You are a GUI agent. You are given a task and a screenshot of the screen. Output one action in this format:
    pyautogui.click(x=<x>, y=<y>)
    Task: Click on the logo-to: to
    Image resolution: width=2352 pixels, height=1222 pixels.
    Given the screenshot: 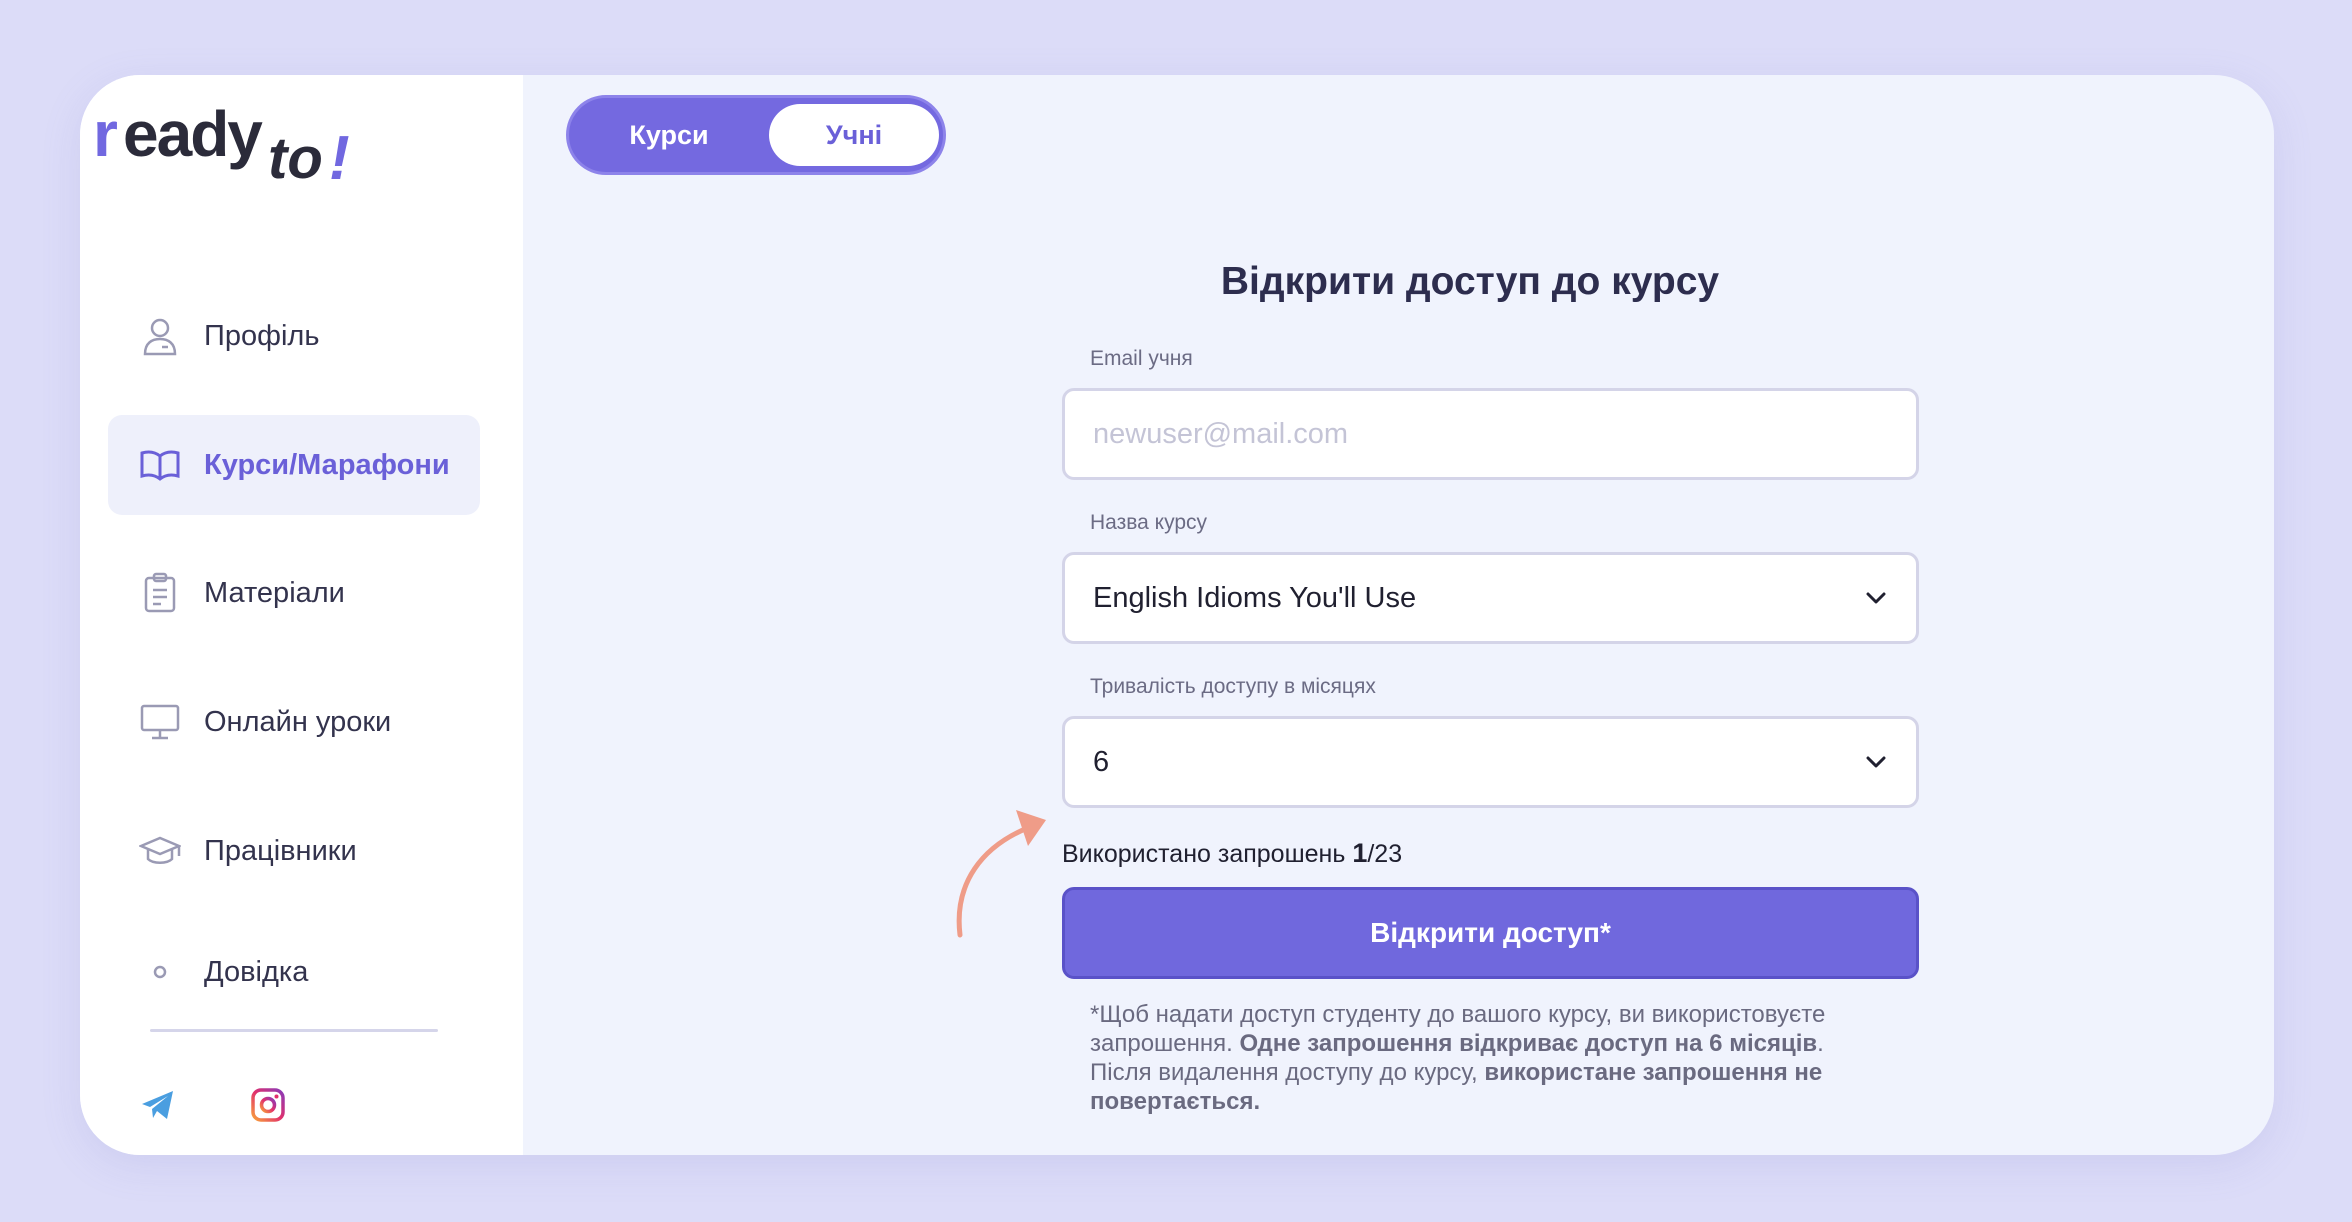 What is the action you would take?
    pyautogui.click(x=295, y=158)
    